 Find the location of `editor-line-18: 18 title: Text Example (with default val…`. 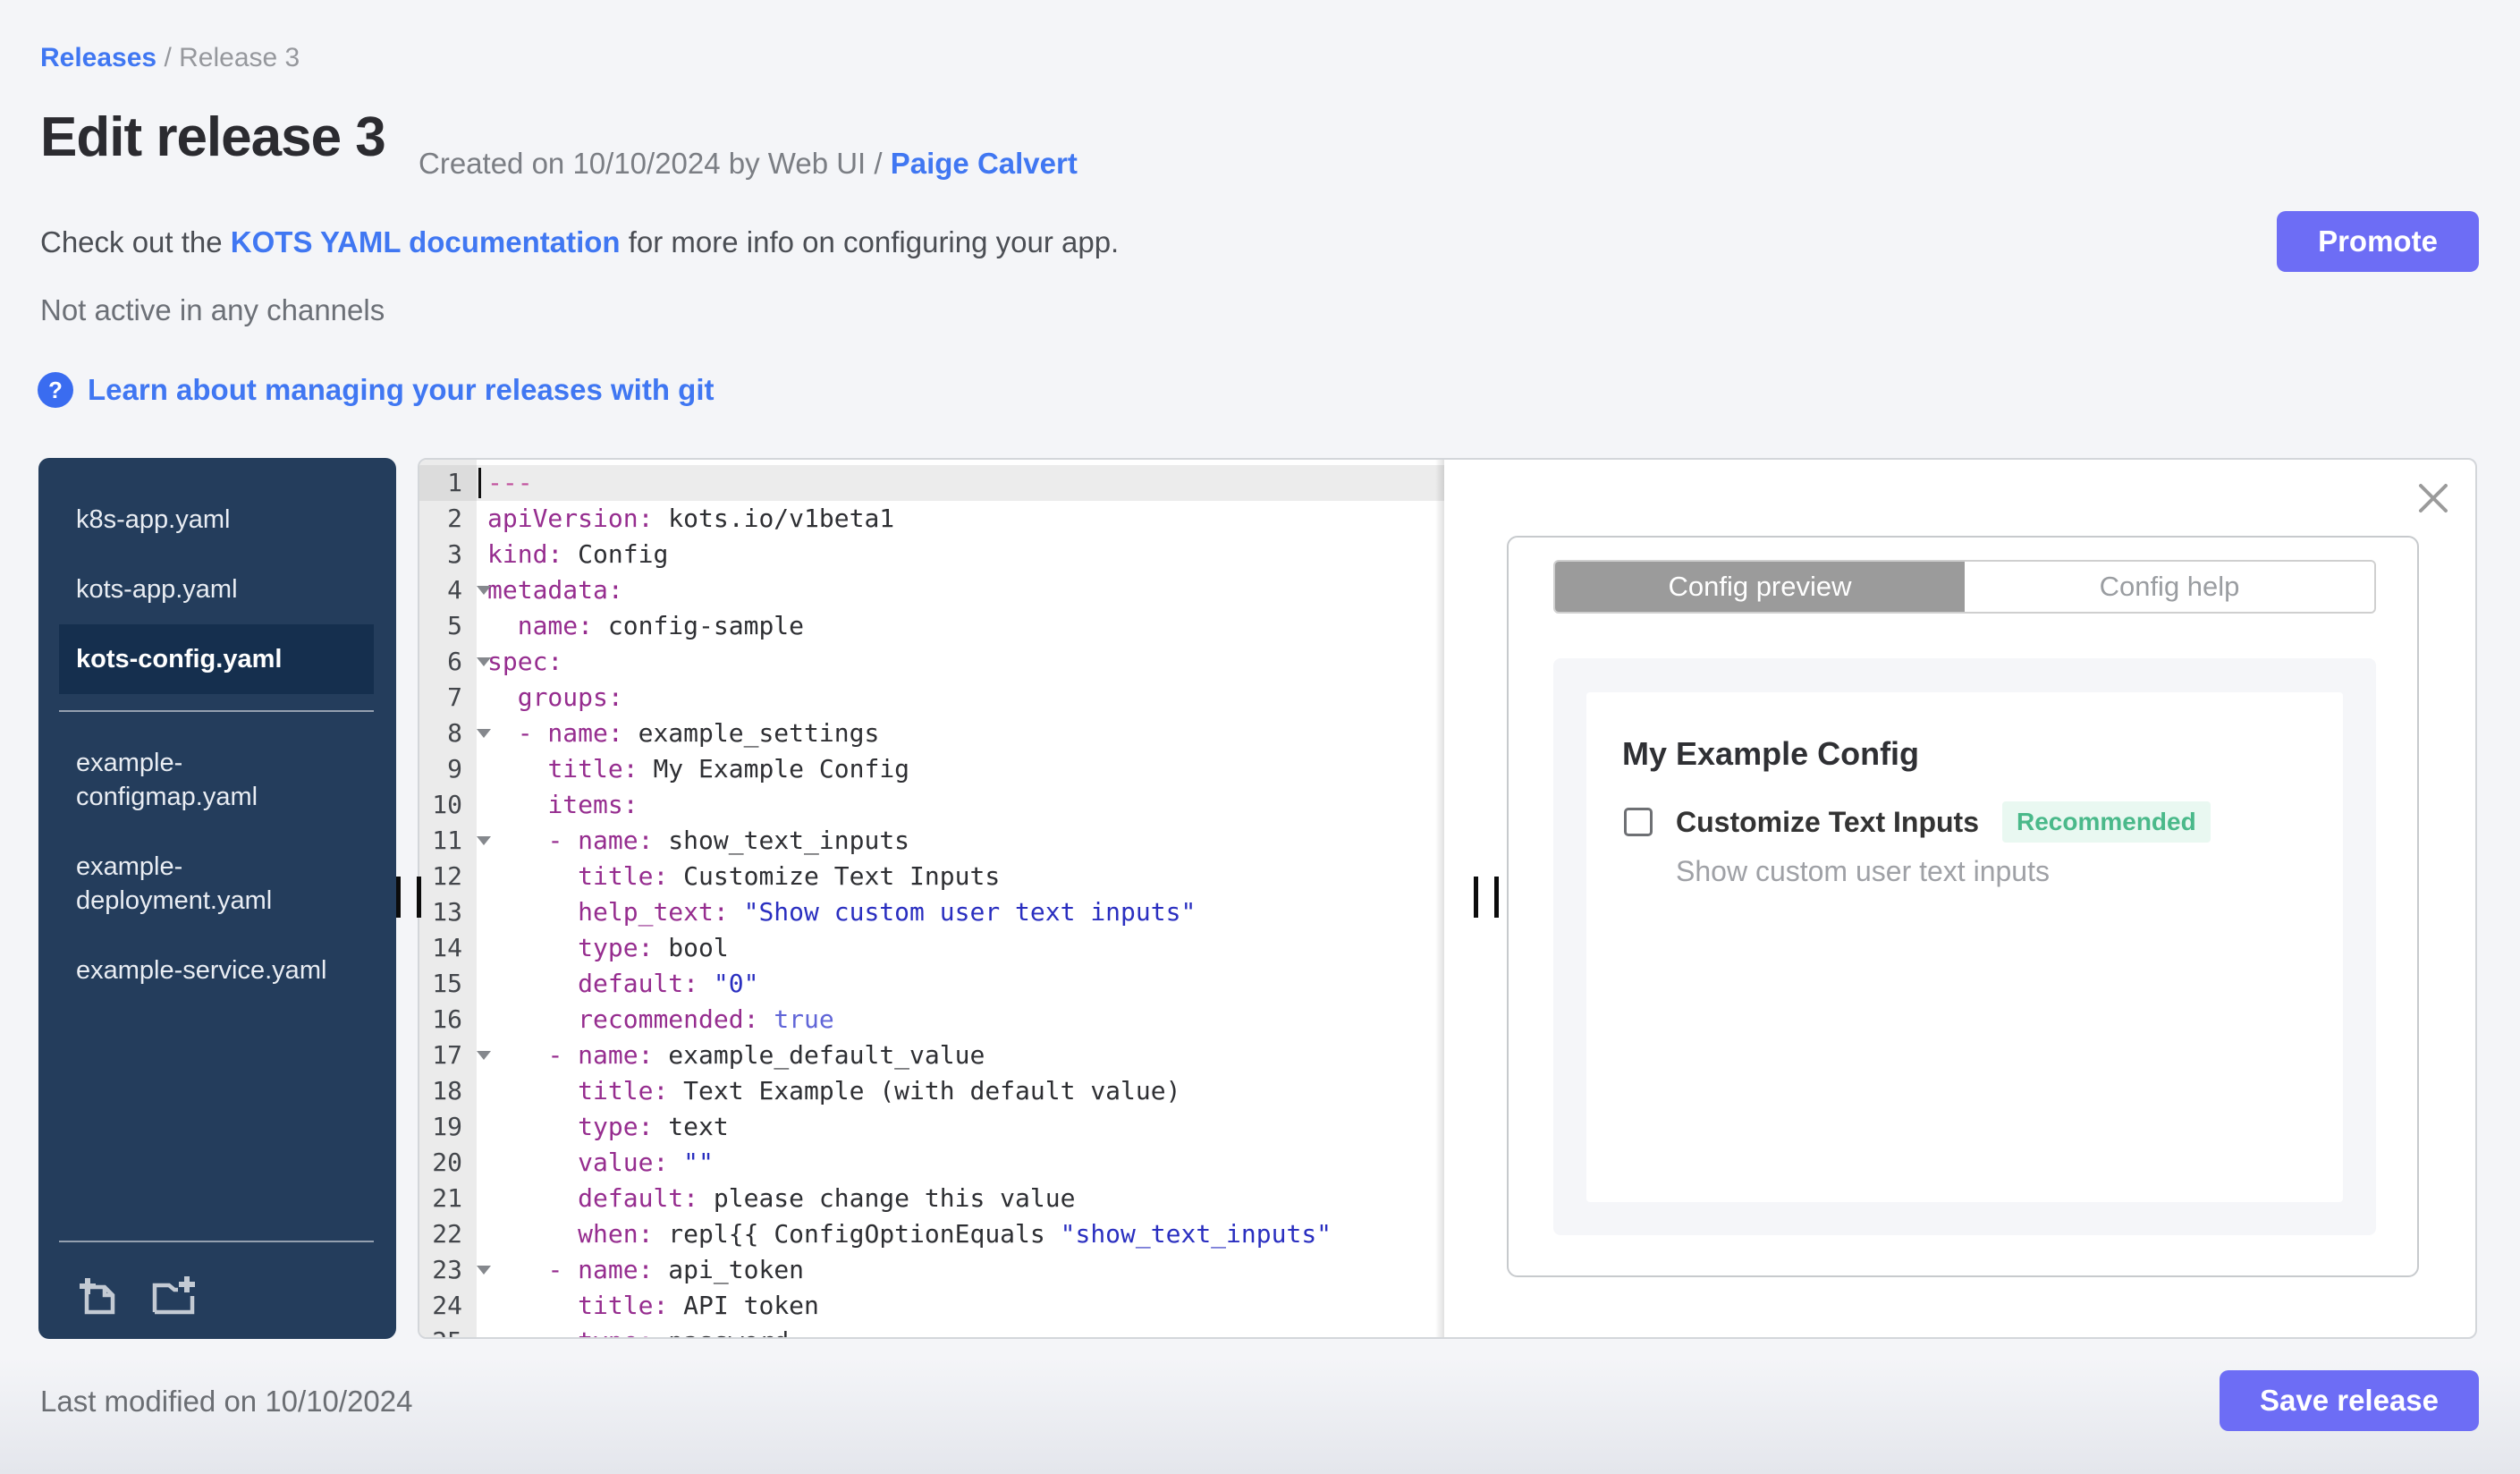

editor-line-18: 18 title: Text Example (with default val… is located at coordinates (931, 1091).